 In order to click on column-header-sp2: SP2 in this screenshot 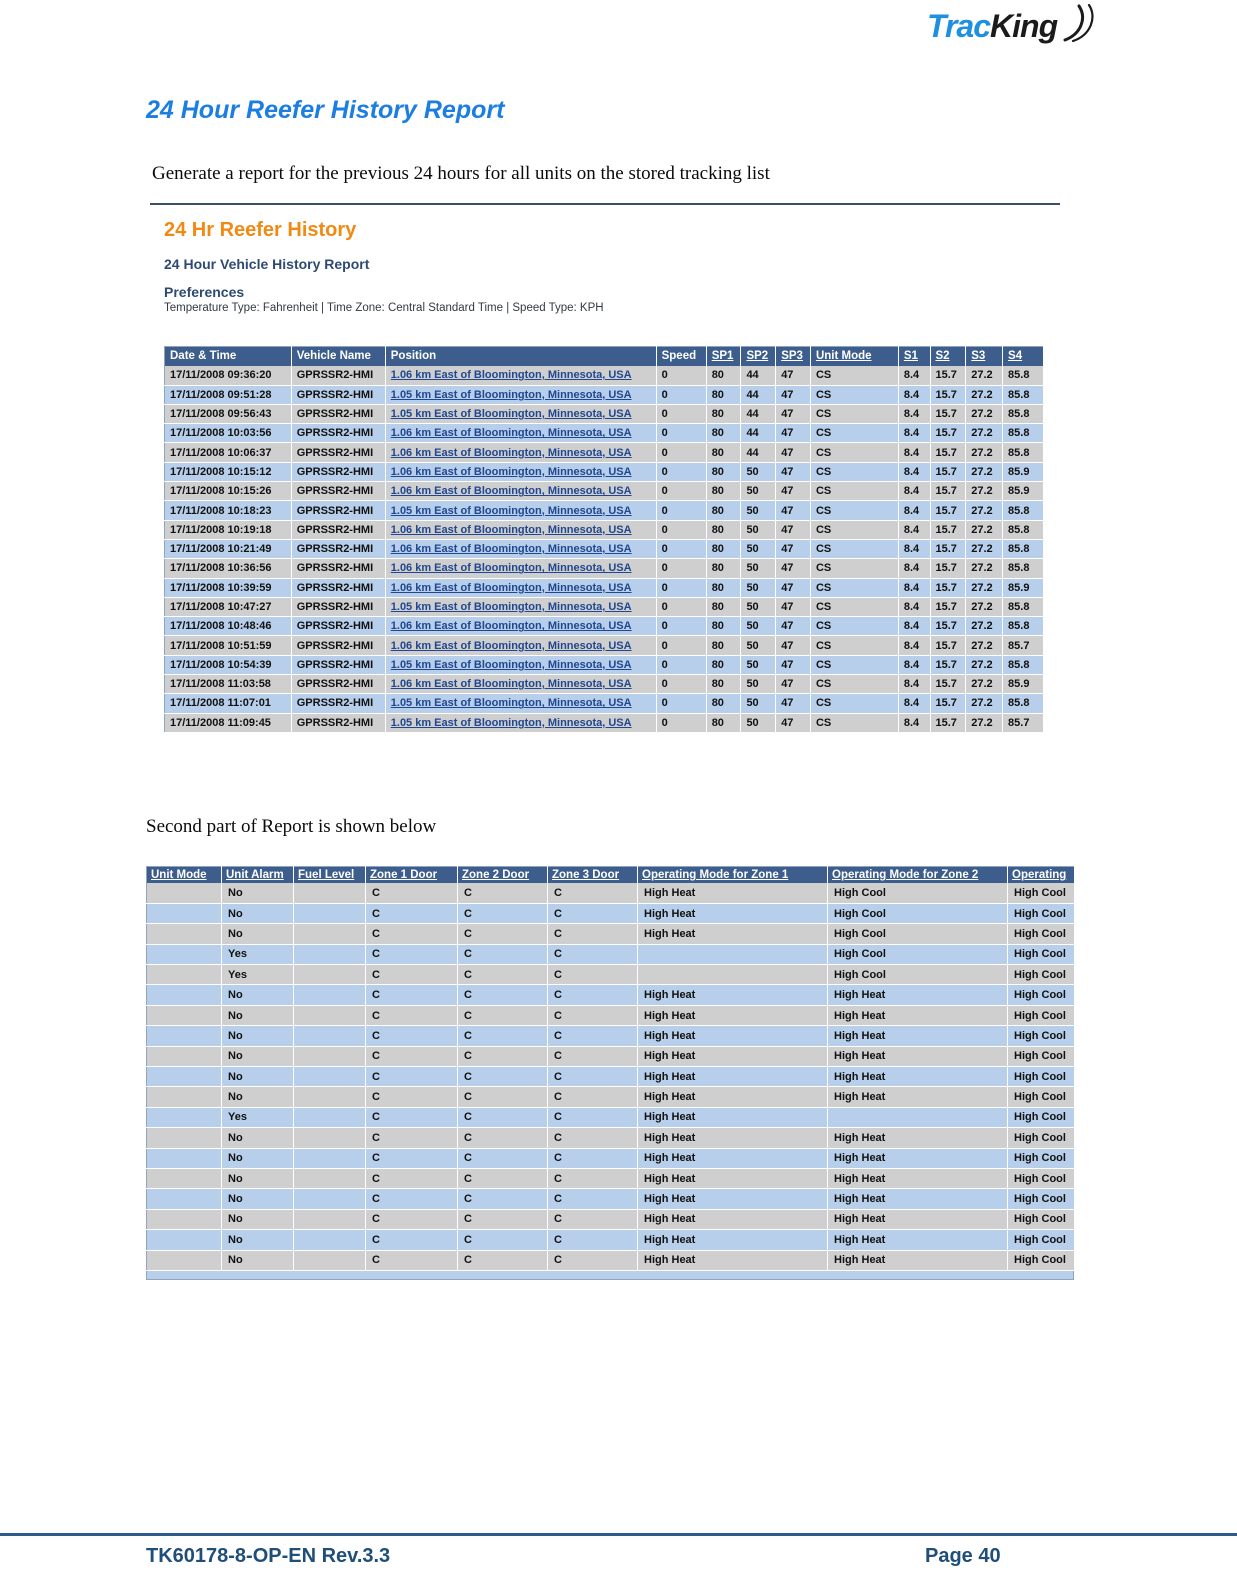, I will do `click(758, 356)`.